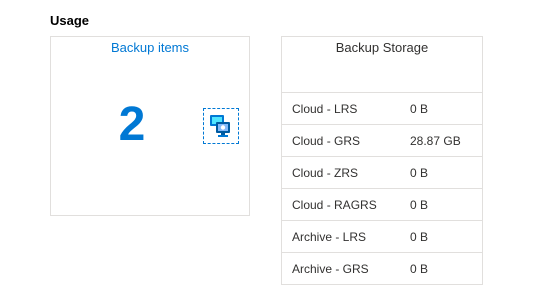 This screenshot has width=540, height=297. I want to click on backup-server-icon-graphic, so click(220, 126).